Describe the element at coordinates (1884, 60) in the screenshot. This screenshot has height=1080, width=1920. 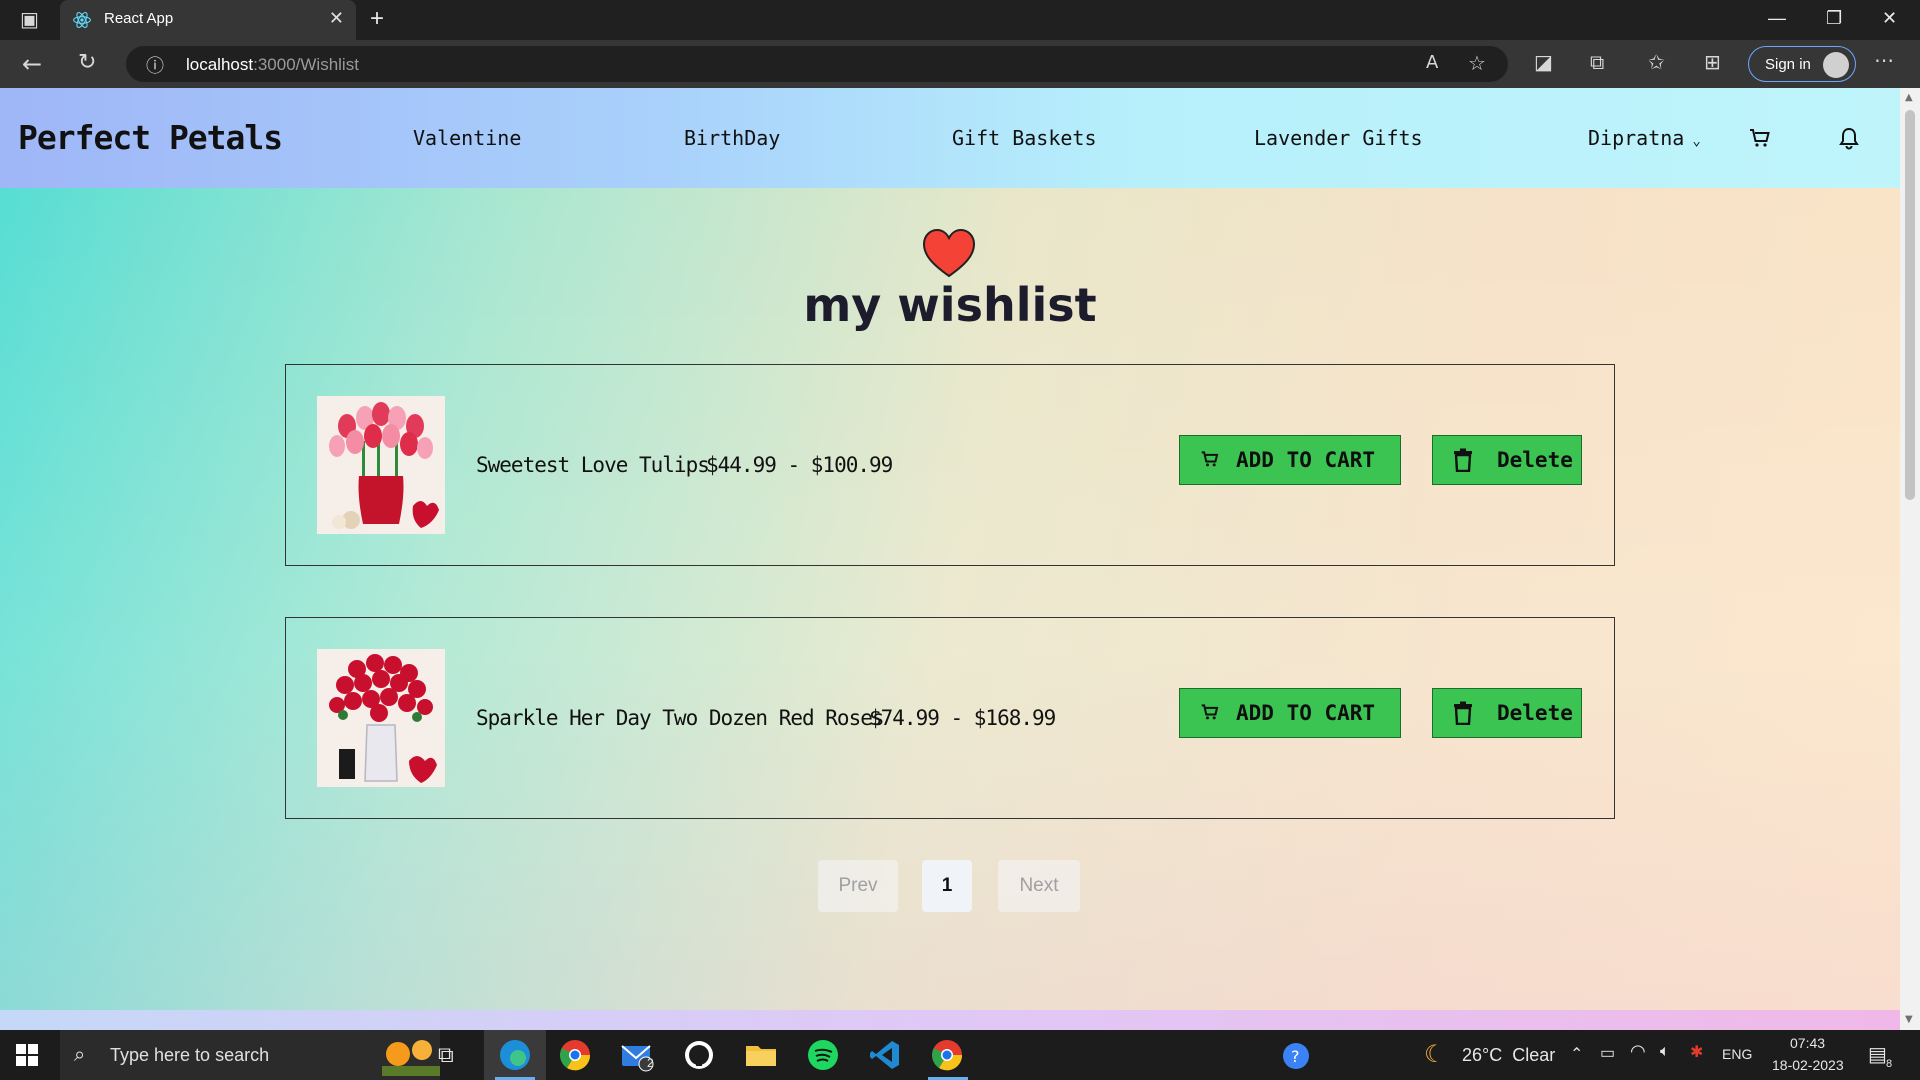
I see `more-menu-icon: ⋯` at that location.